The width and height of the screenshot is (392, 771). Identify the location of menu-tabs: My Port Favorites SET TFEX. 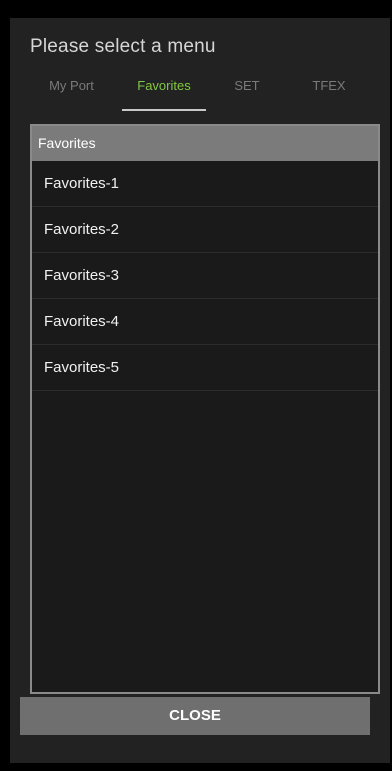
(200, 95).